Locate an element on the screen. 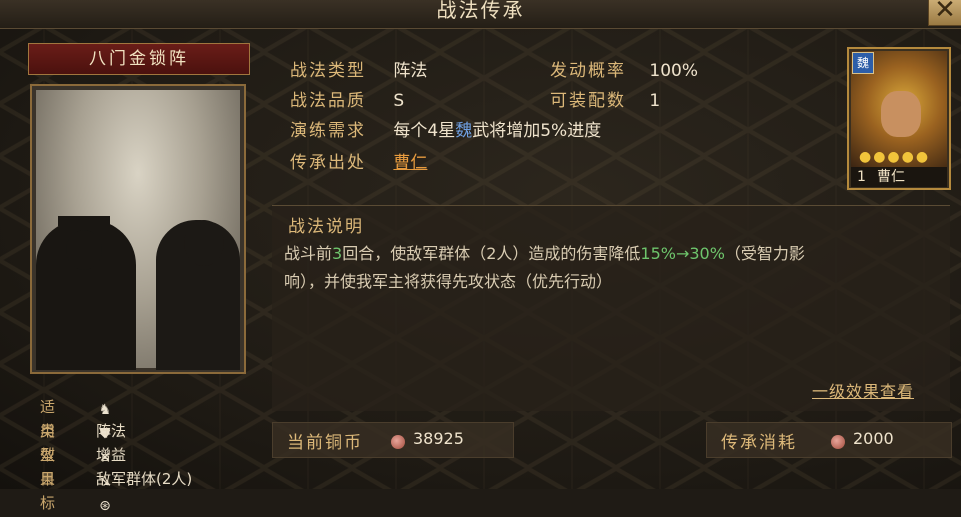  info-train-row: 演练需求 每个4星魏武将增加5%进度 is located at coordinates (445, 131).